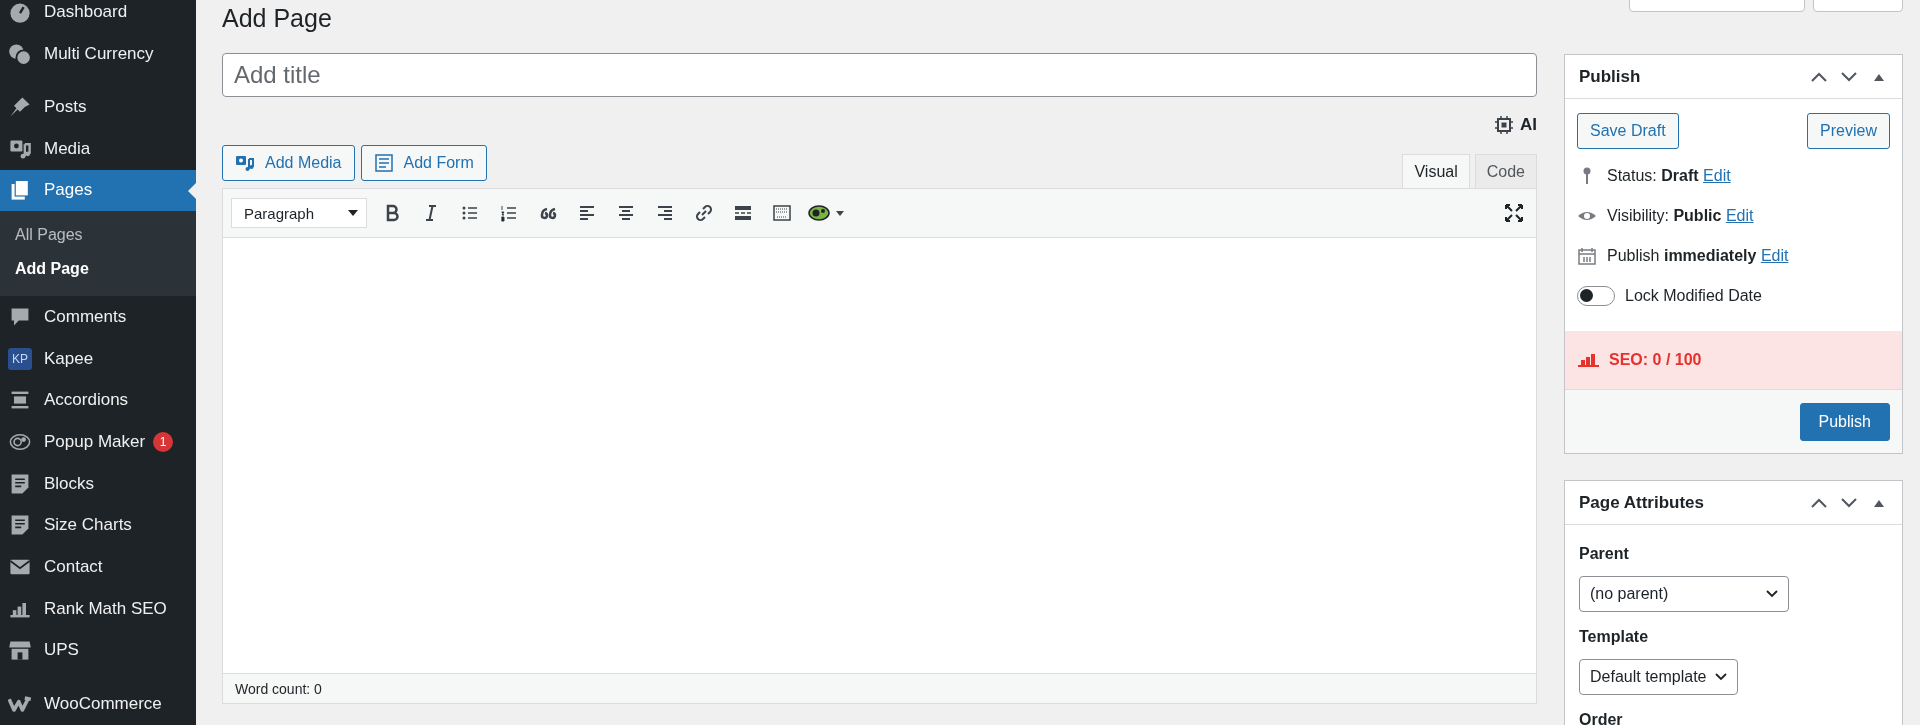 The width and height of the screenshot is (1920, 725). Describe the element at coordinates (1844, 421) in the screenshot. I see `publish-button: Publish` at that location.